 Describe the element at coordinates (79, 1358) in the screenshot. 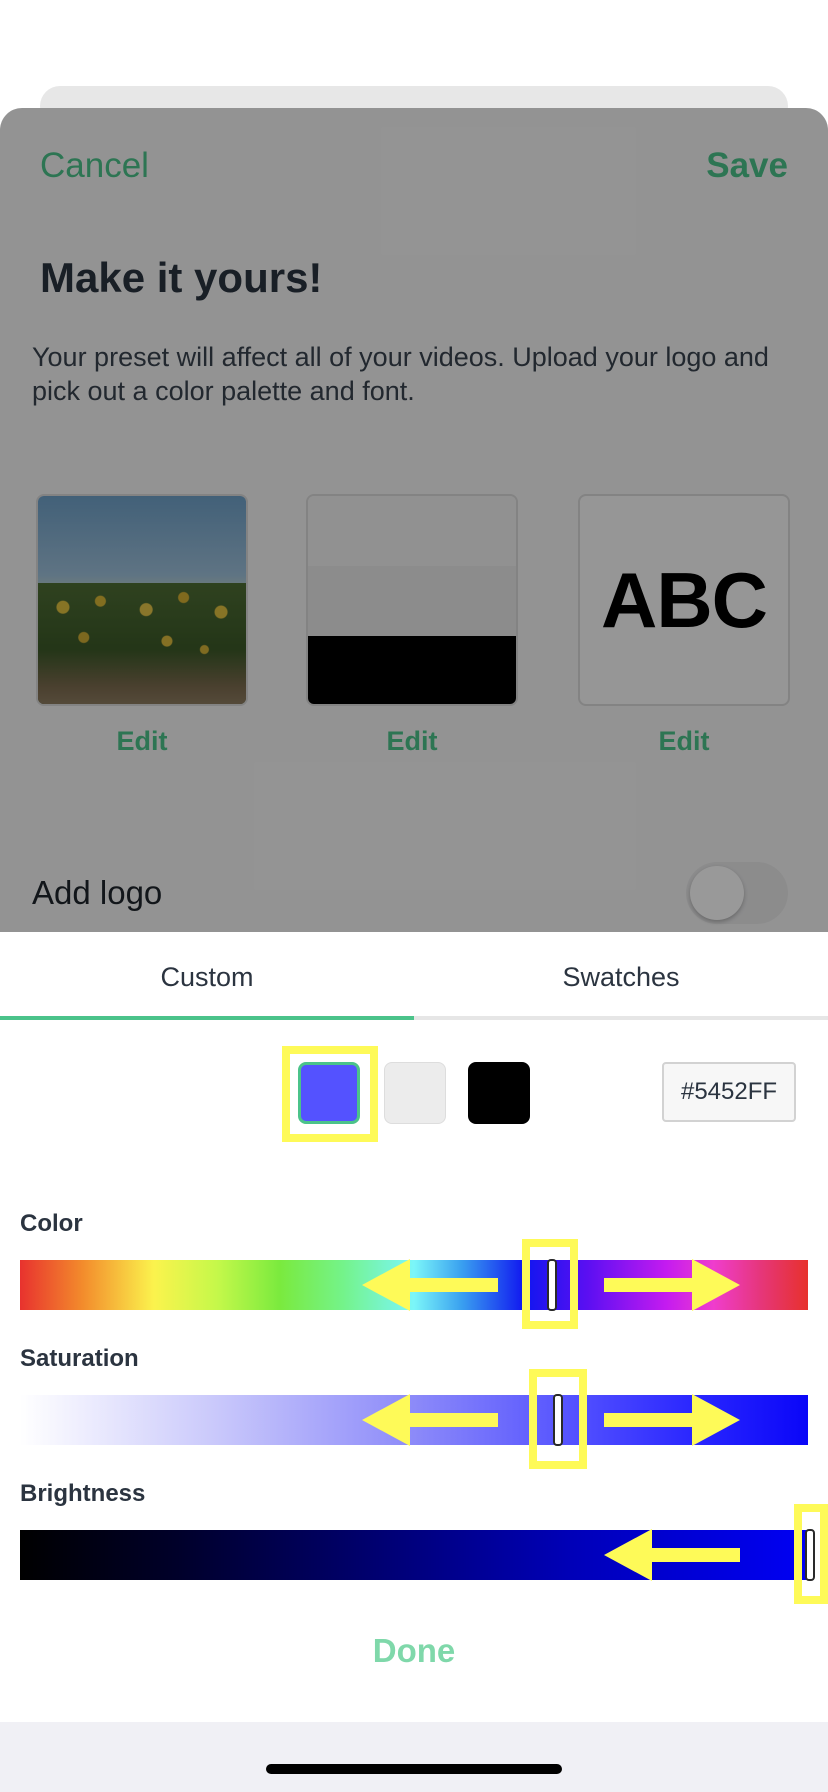

I see `saturation-slider-label: Saturation` at that location.